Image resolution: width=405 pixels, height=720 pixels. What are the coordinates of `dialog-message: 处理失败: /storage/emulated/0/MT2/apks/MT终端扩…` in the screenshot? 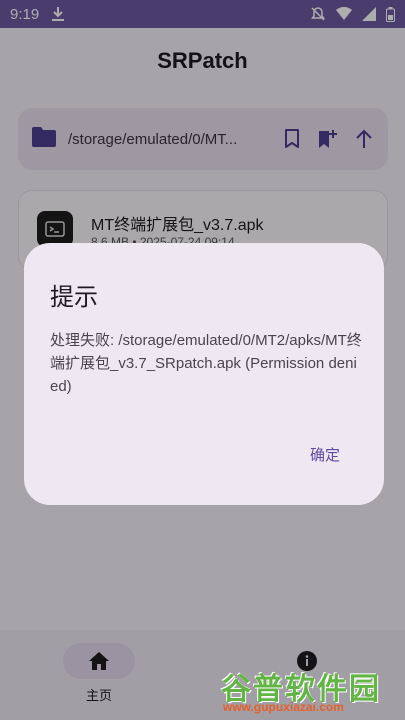 It's located at (206, 363).